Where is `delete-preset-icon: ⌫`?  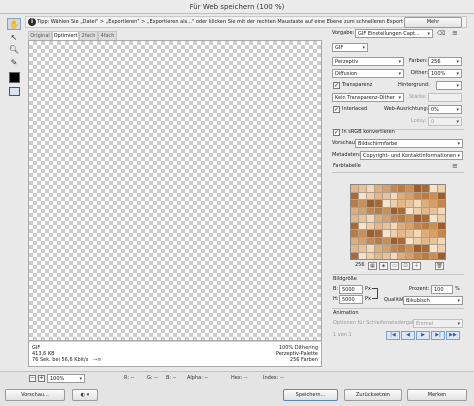 delete-preset-icon: ⌫ is located at coordinates (441, 33).